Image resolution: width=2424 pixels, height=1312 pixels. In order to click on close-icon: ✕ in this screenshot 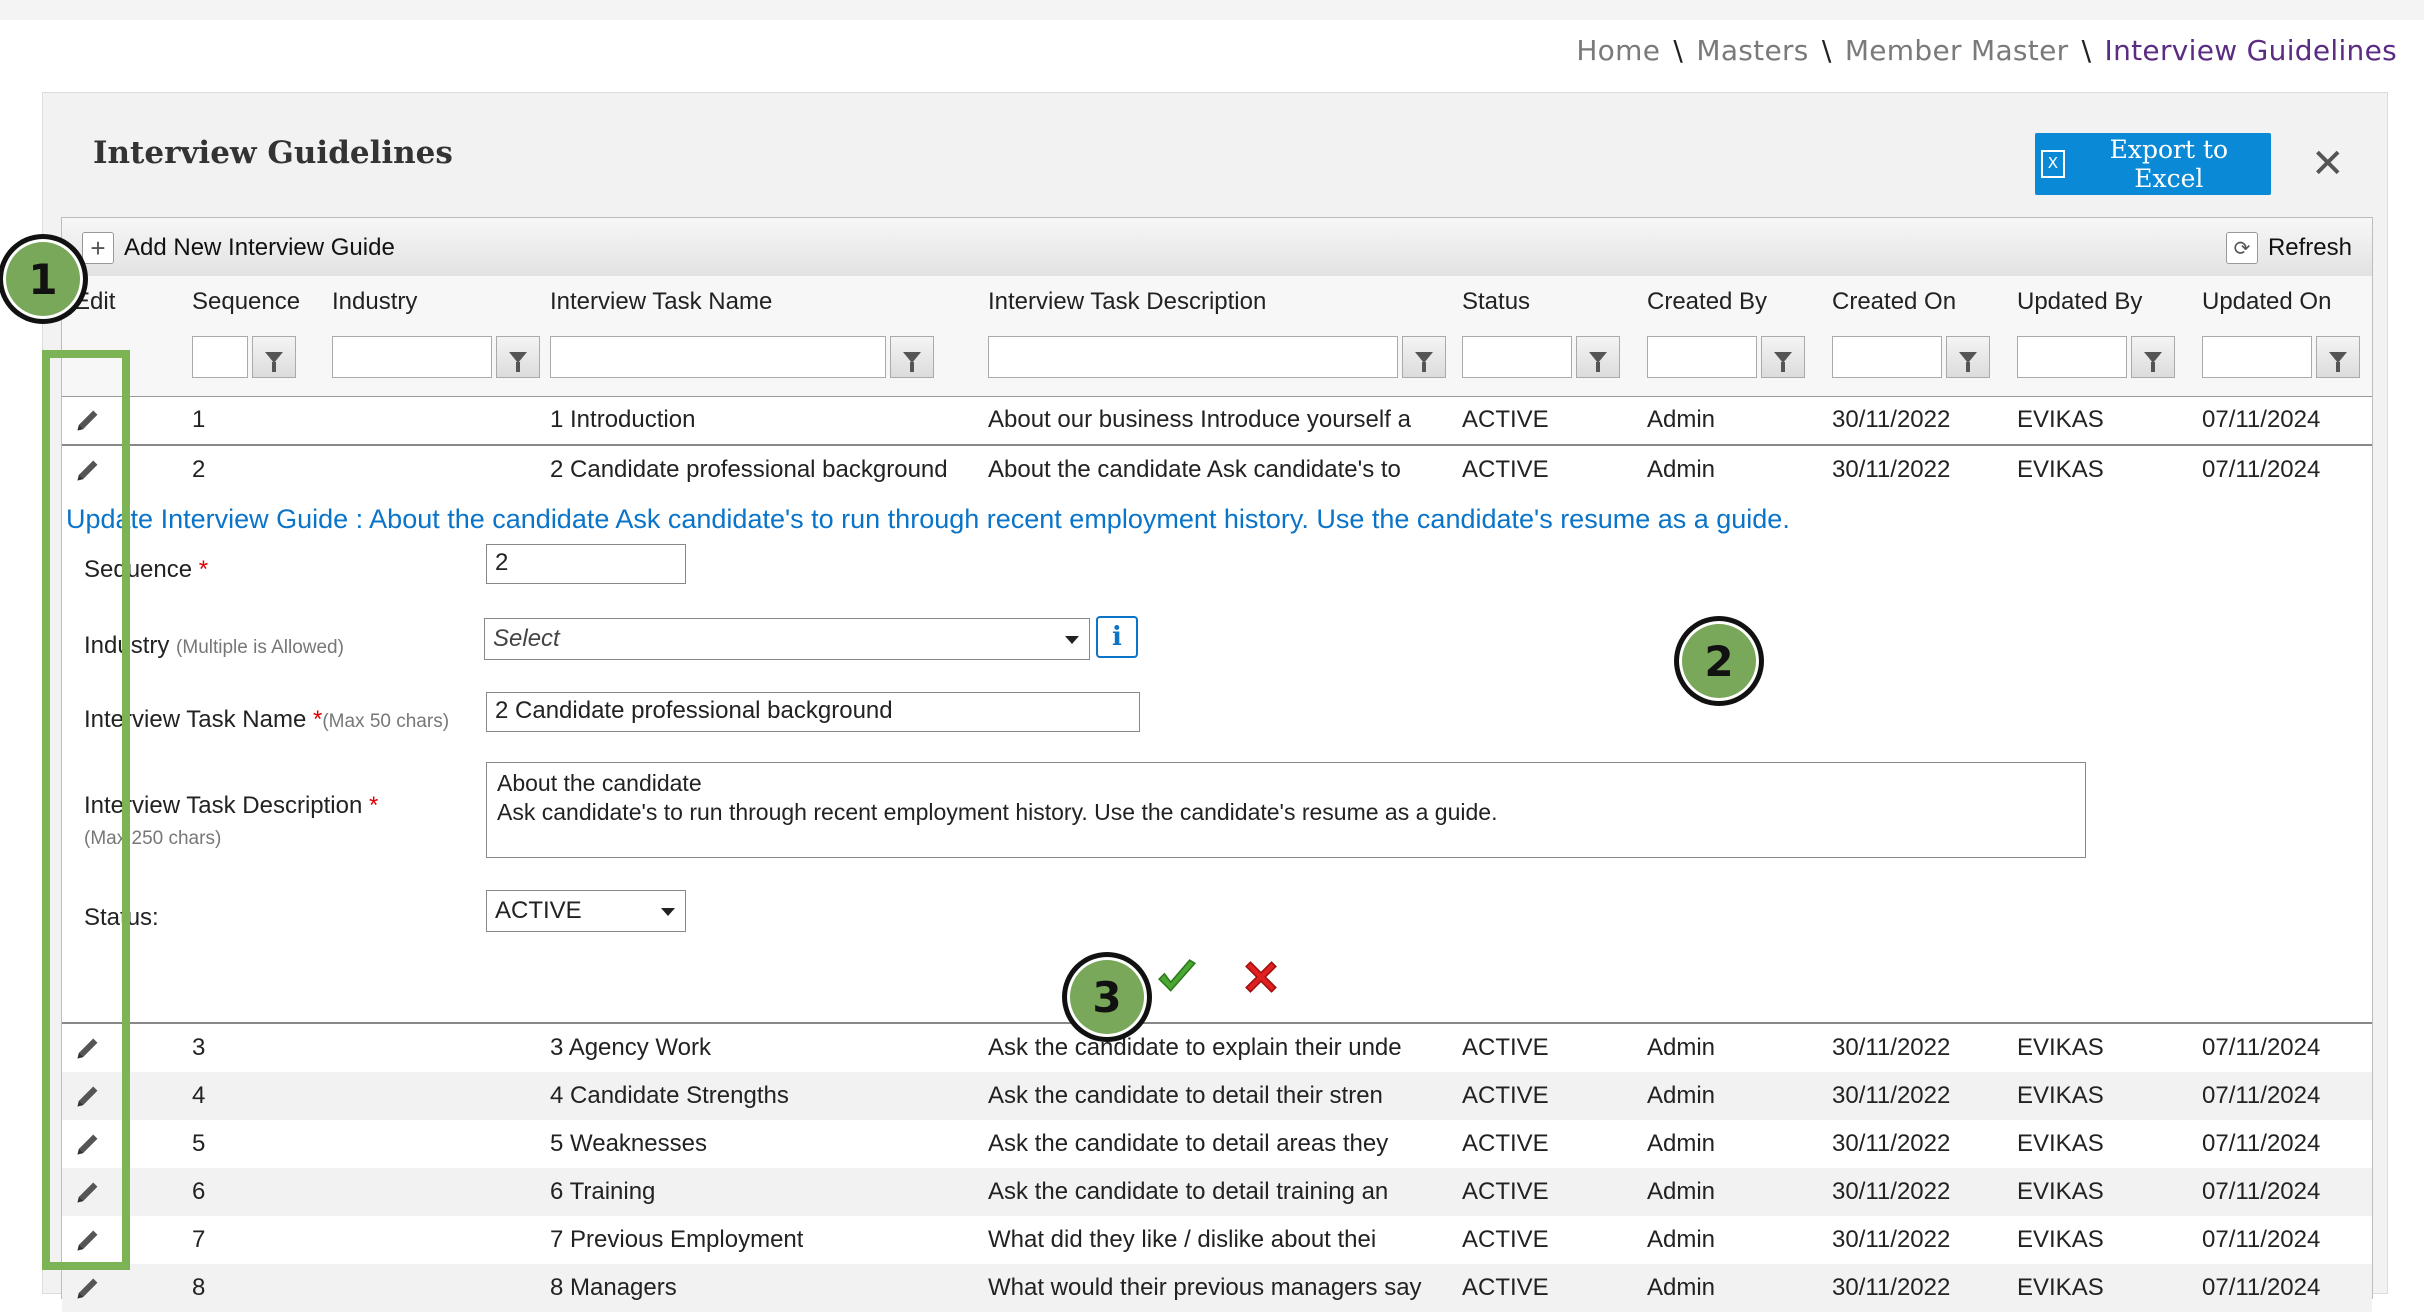, I will do `click(2328, 164)`.